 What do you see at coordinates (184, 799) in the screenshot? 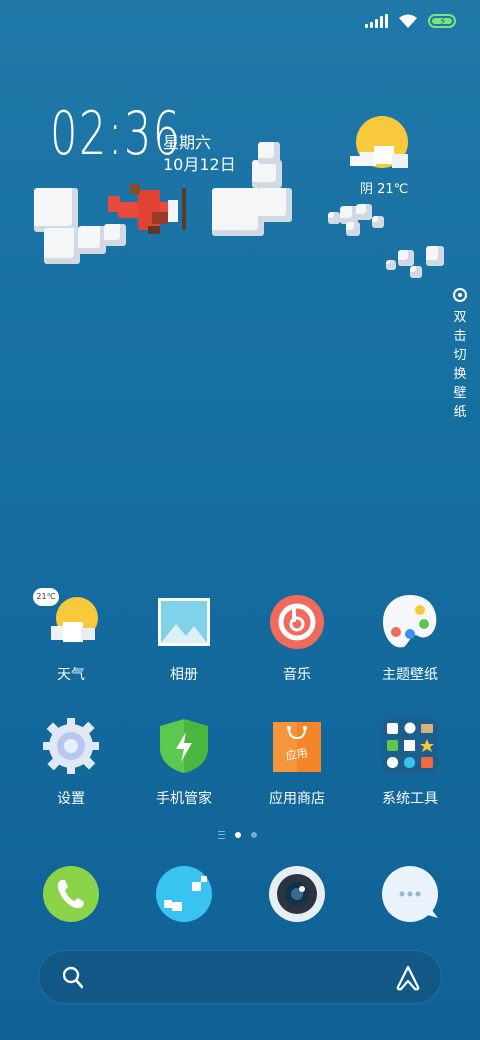
I see `app-label: 手机管家` at bounding box center [184, 799].